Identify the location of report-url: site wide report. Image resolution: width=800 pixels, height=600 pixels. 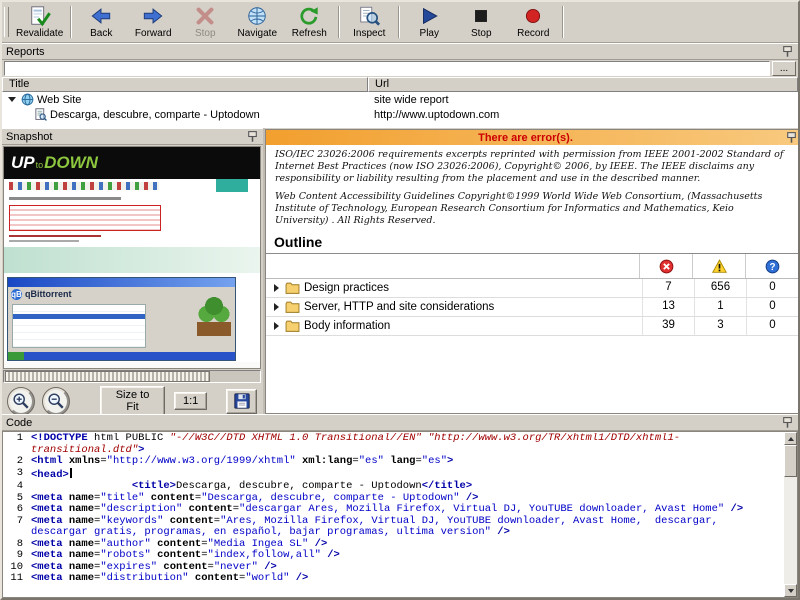
(411, 99).